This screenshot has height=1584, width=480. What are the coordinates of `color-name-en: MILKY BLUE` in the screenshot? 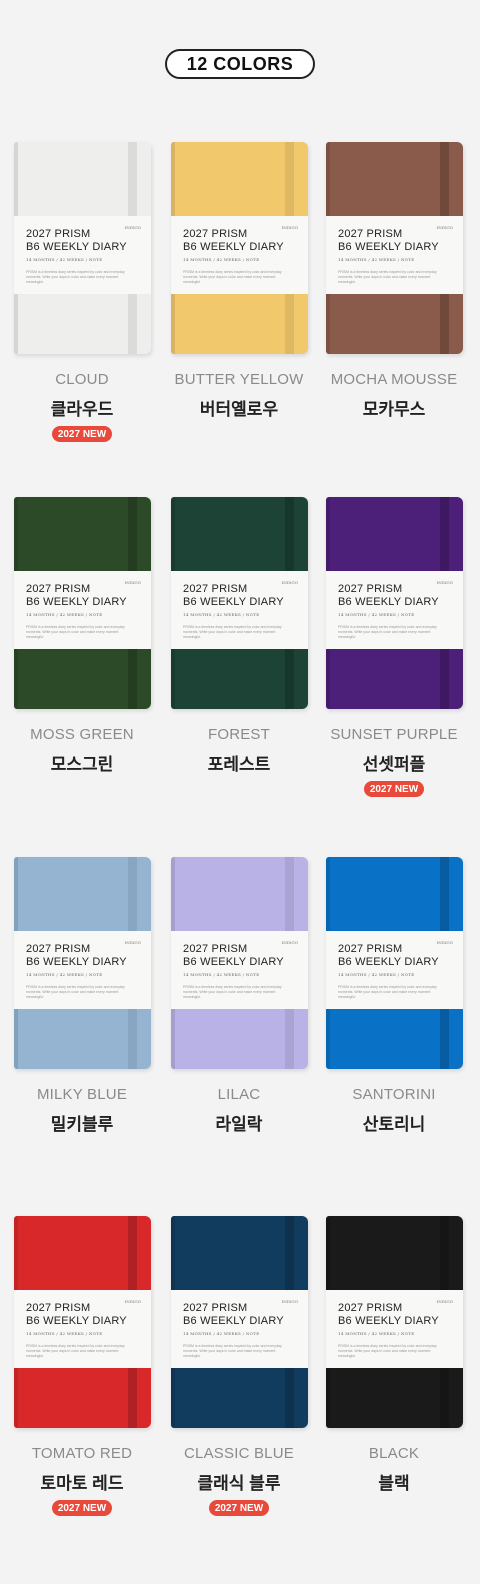 It's located at (82, 1094).